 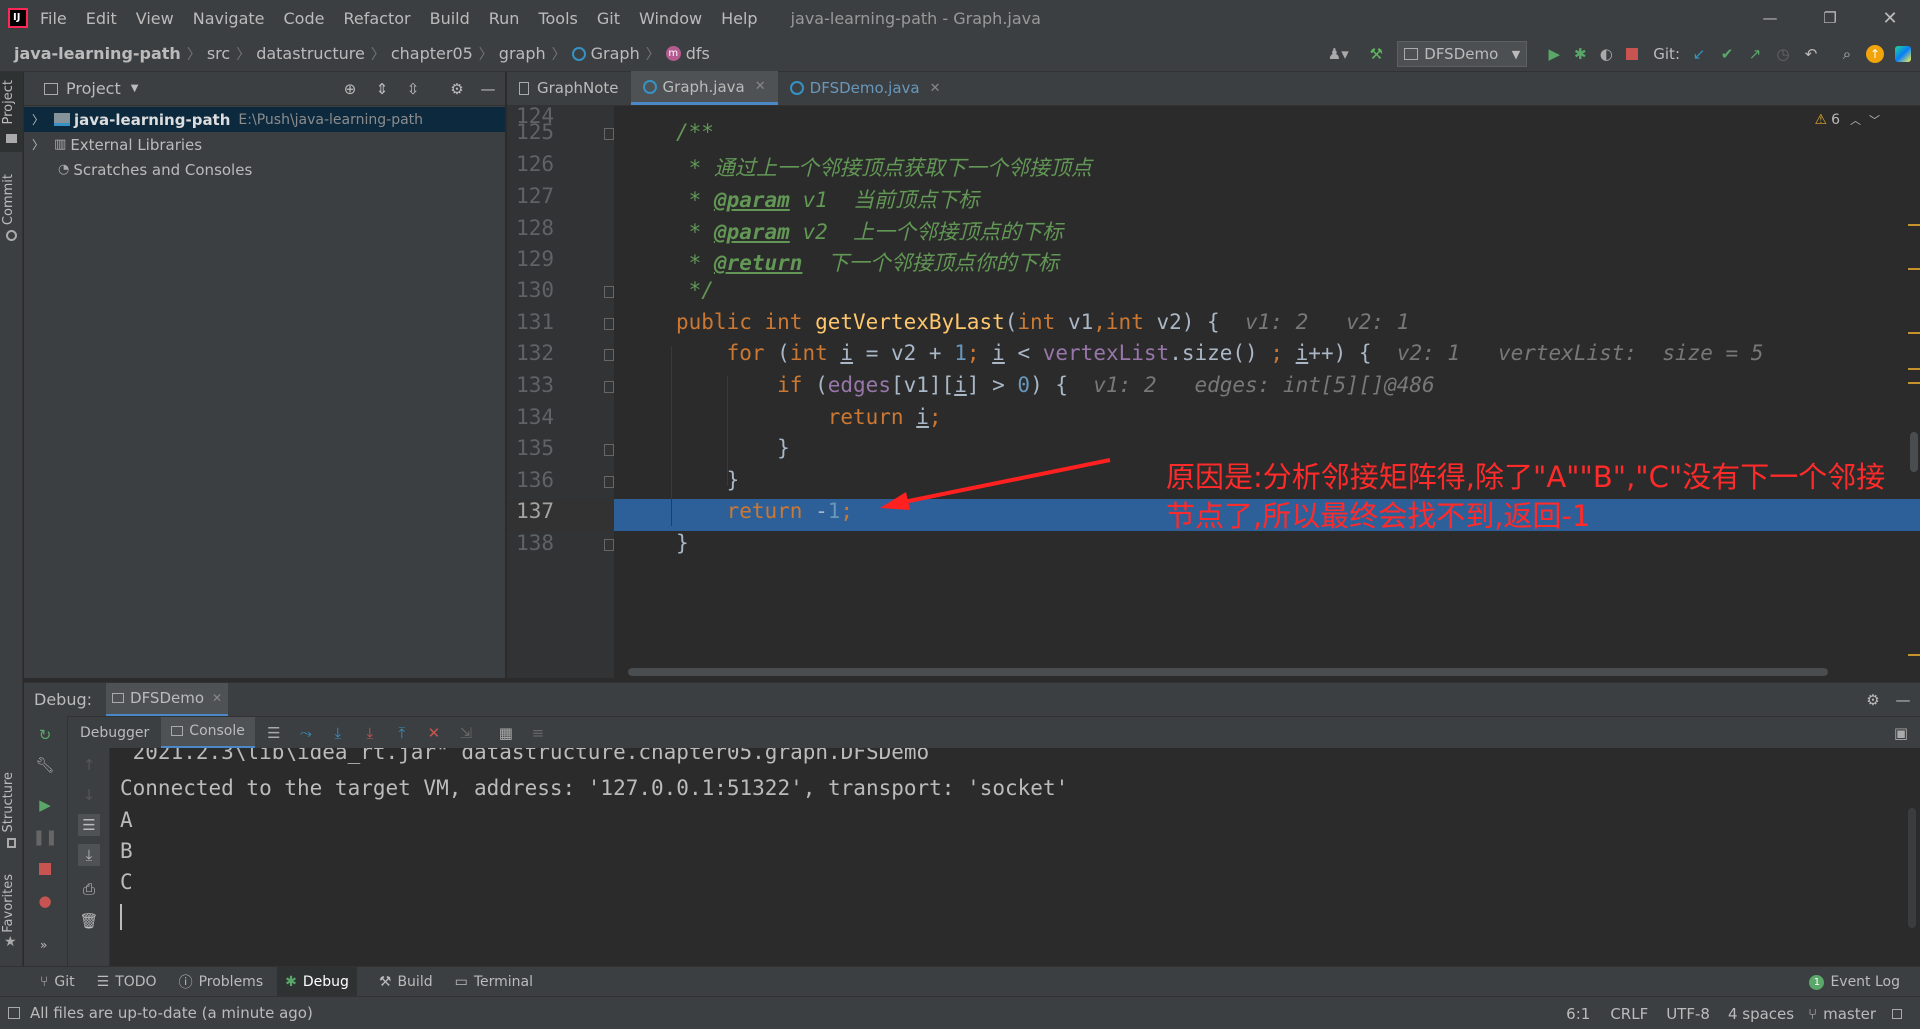 I want to click on view-breakpoints-icon: ●, so click(x=45, y=901).